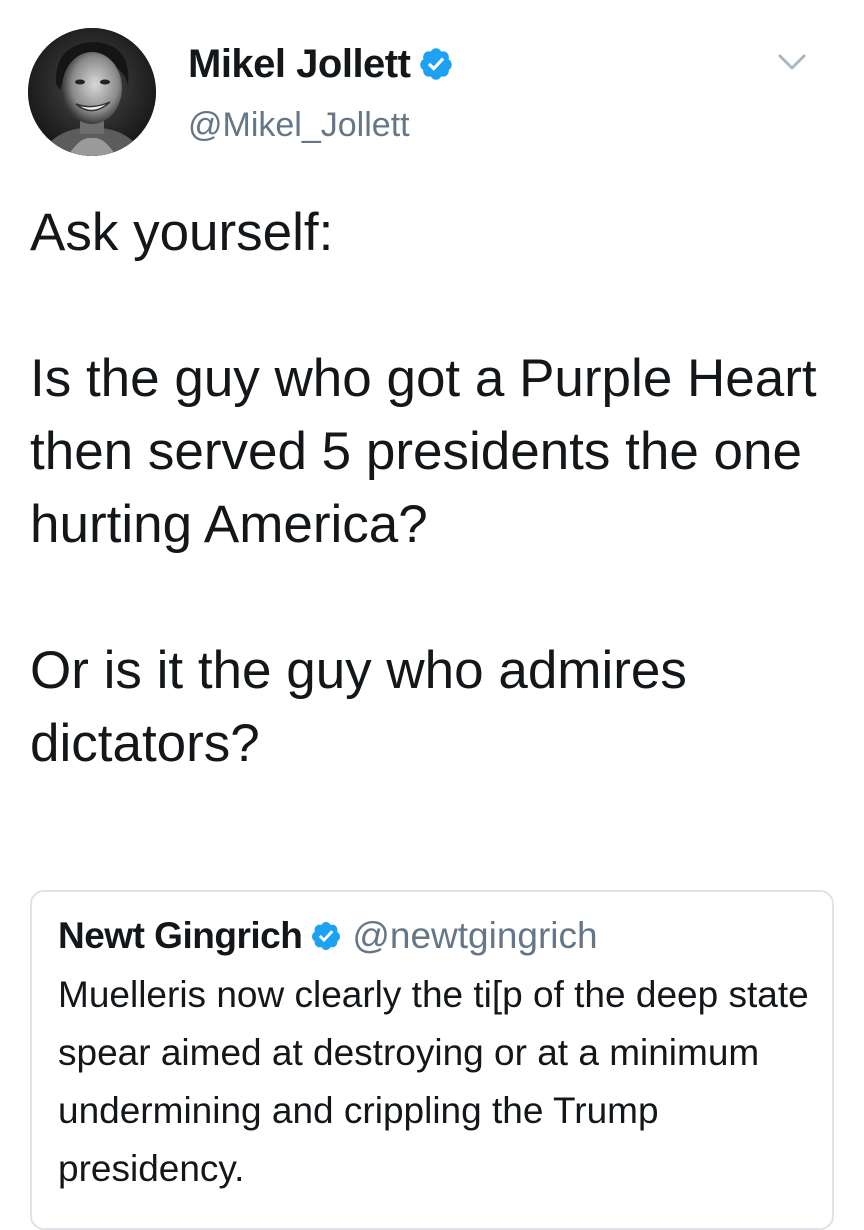  Describe the element at coordinates (182, 232) in the screenshot. I see `tweet-paragraph: Ask yourself:` at that location.